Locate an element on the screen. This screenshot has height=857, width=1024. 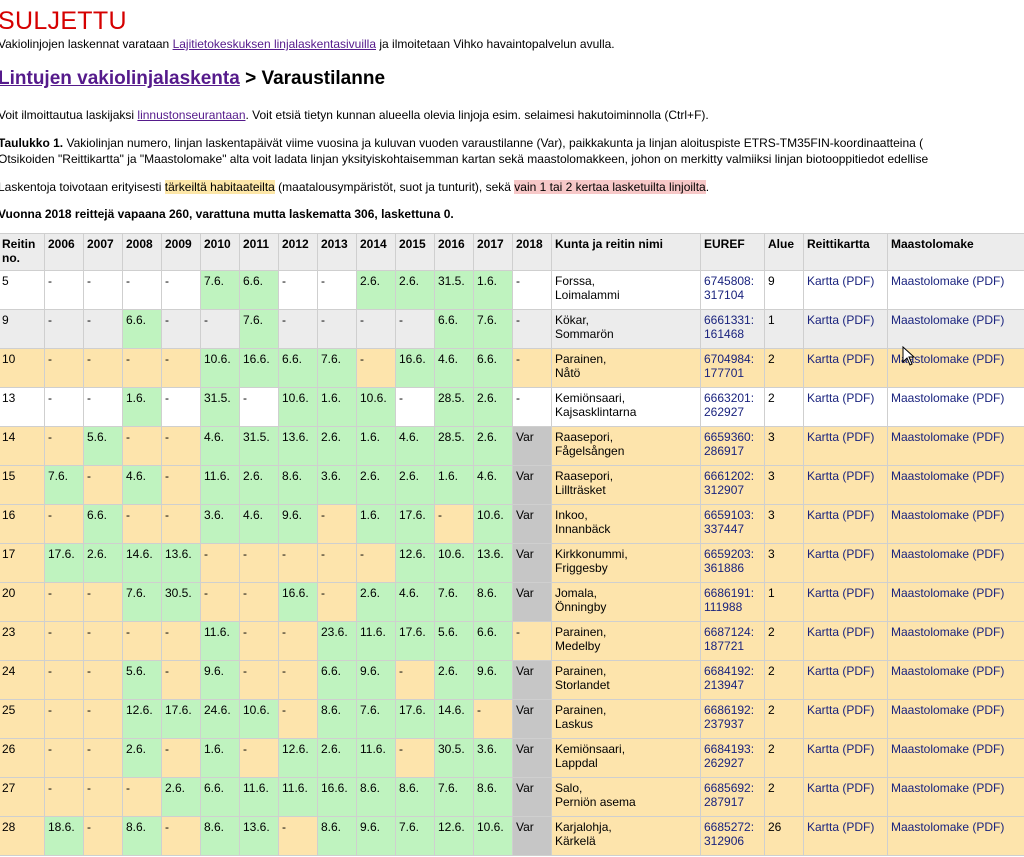
area-cell: 1 is located at coordinates (784, 602).